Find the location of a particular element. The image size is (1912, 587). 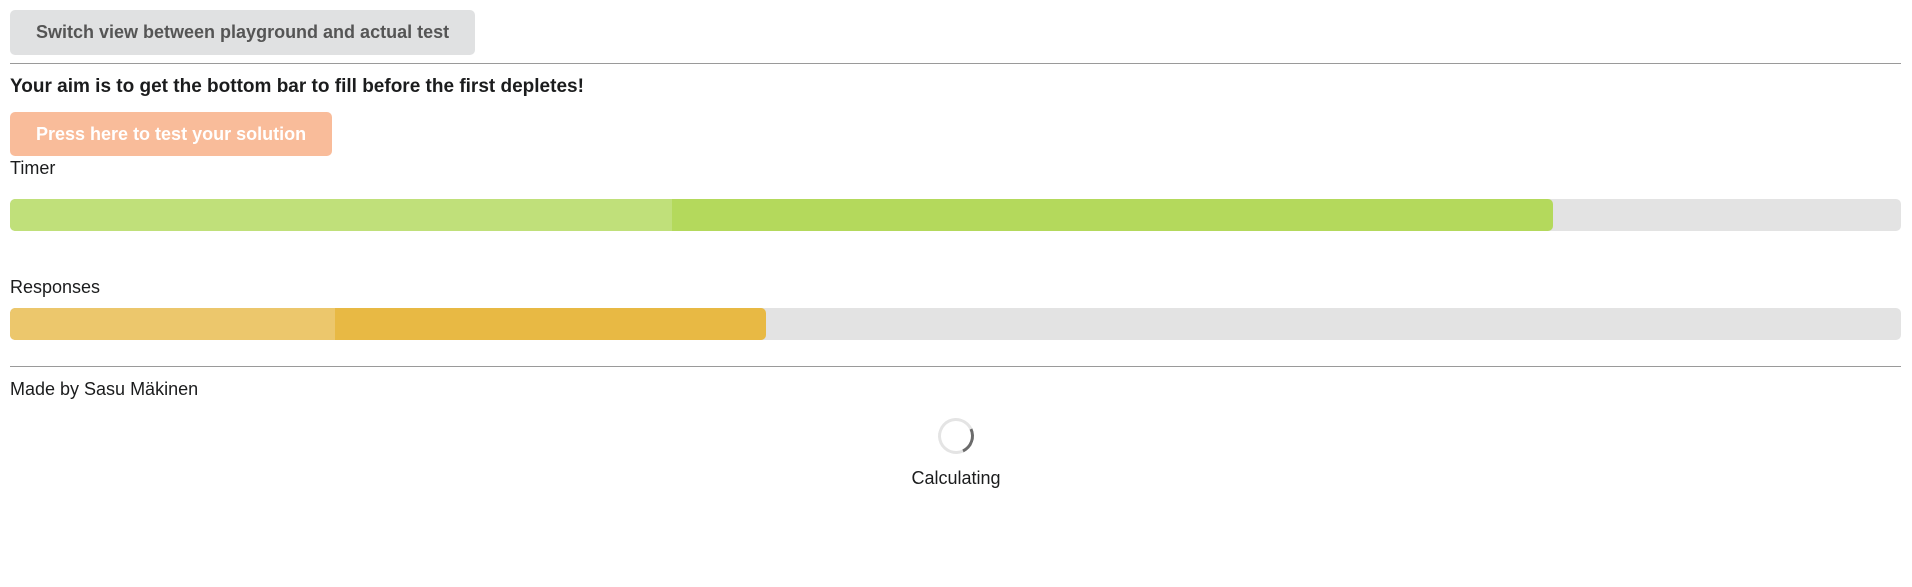

loading-text: Calculating is located at coordinates (956, 478).